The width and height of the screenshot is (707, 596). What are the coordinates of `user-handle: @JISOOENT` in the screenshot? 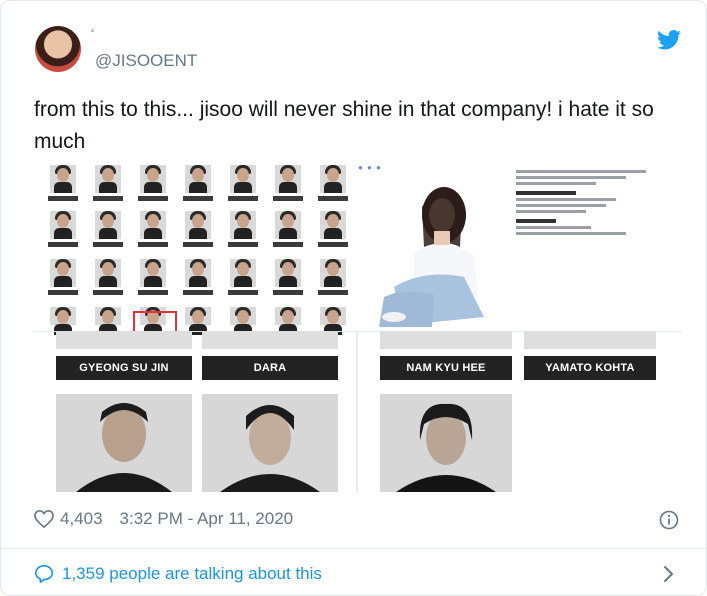 It's located at (146, 61).